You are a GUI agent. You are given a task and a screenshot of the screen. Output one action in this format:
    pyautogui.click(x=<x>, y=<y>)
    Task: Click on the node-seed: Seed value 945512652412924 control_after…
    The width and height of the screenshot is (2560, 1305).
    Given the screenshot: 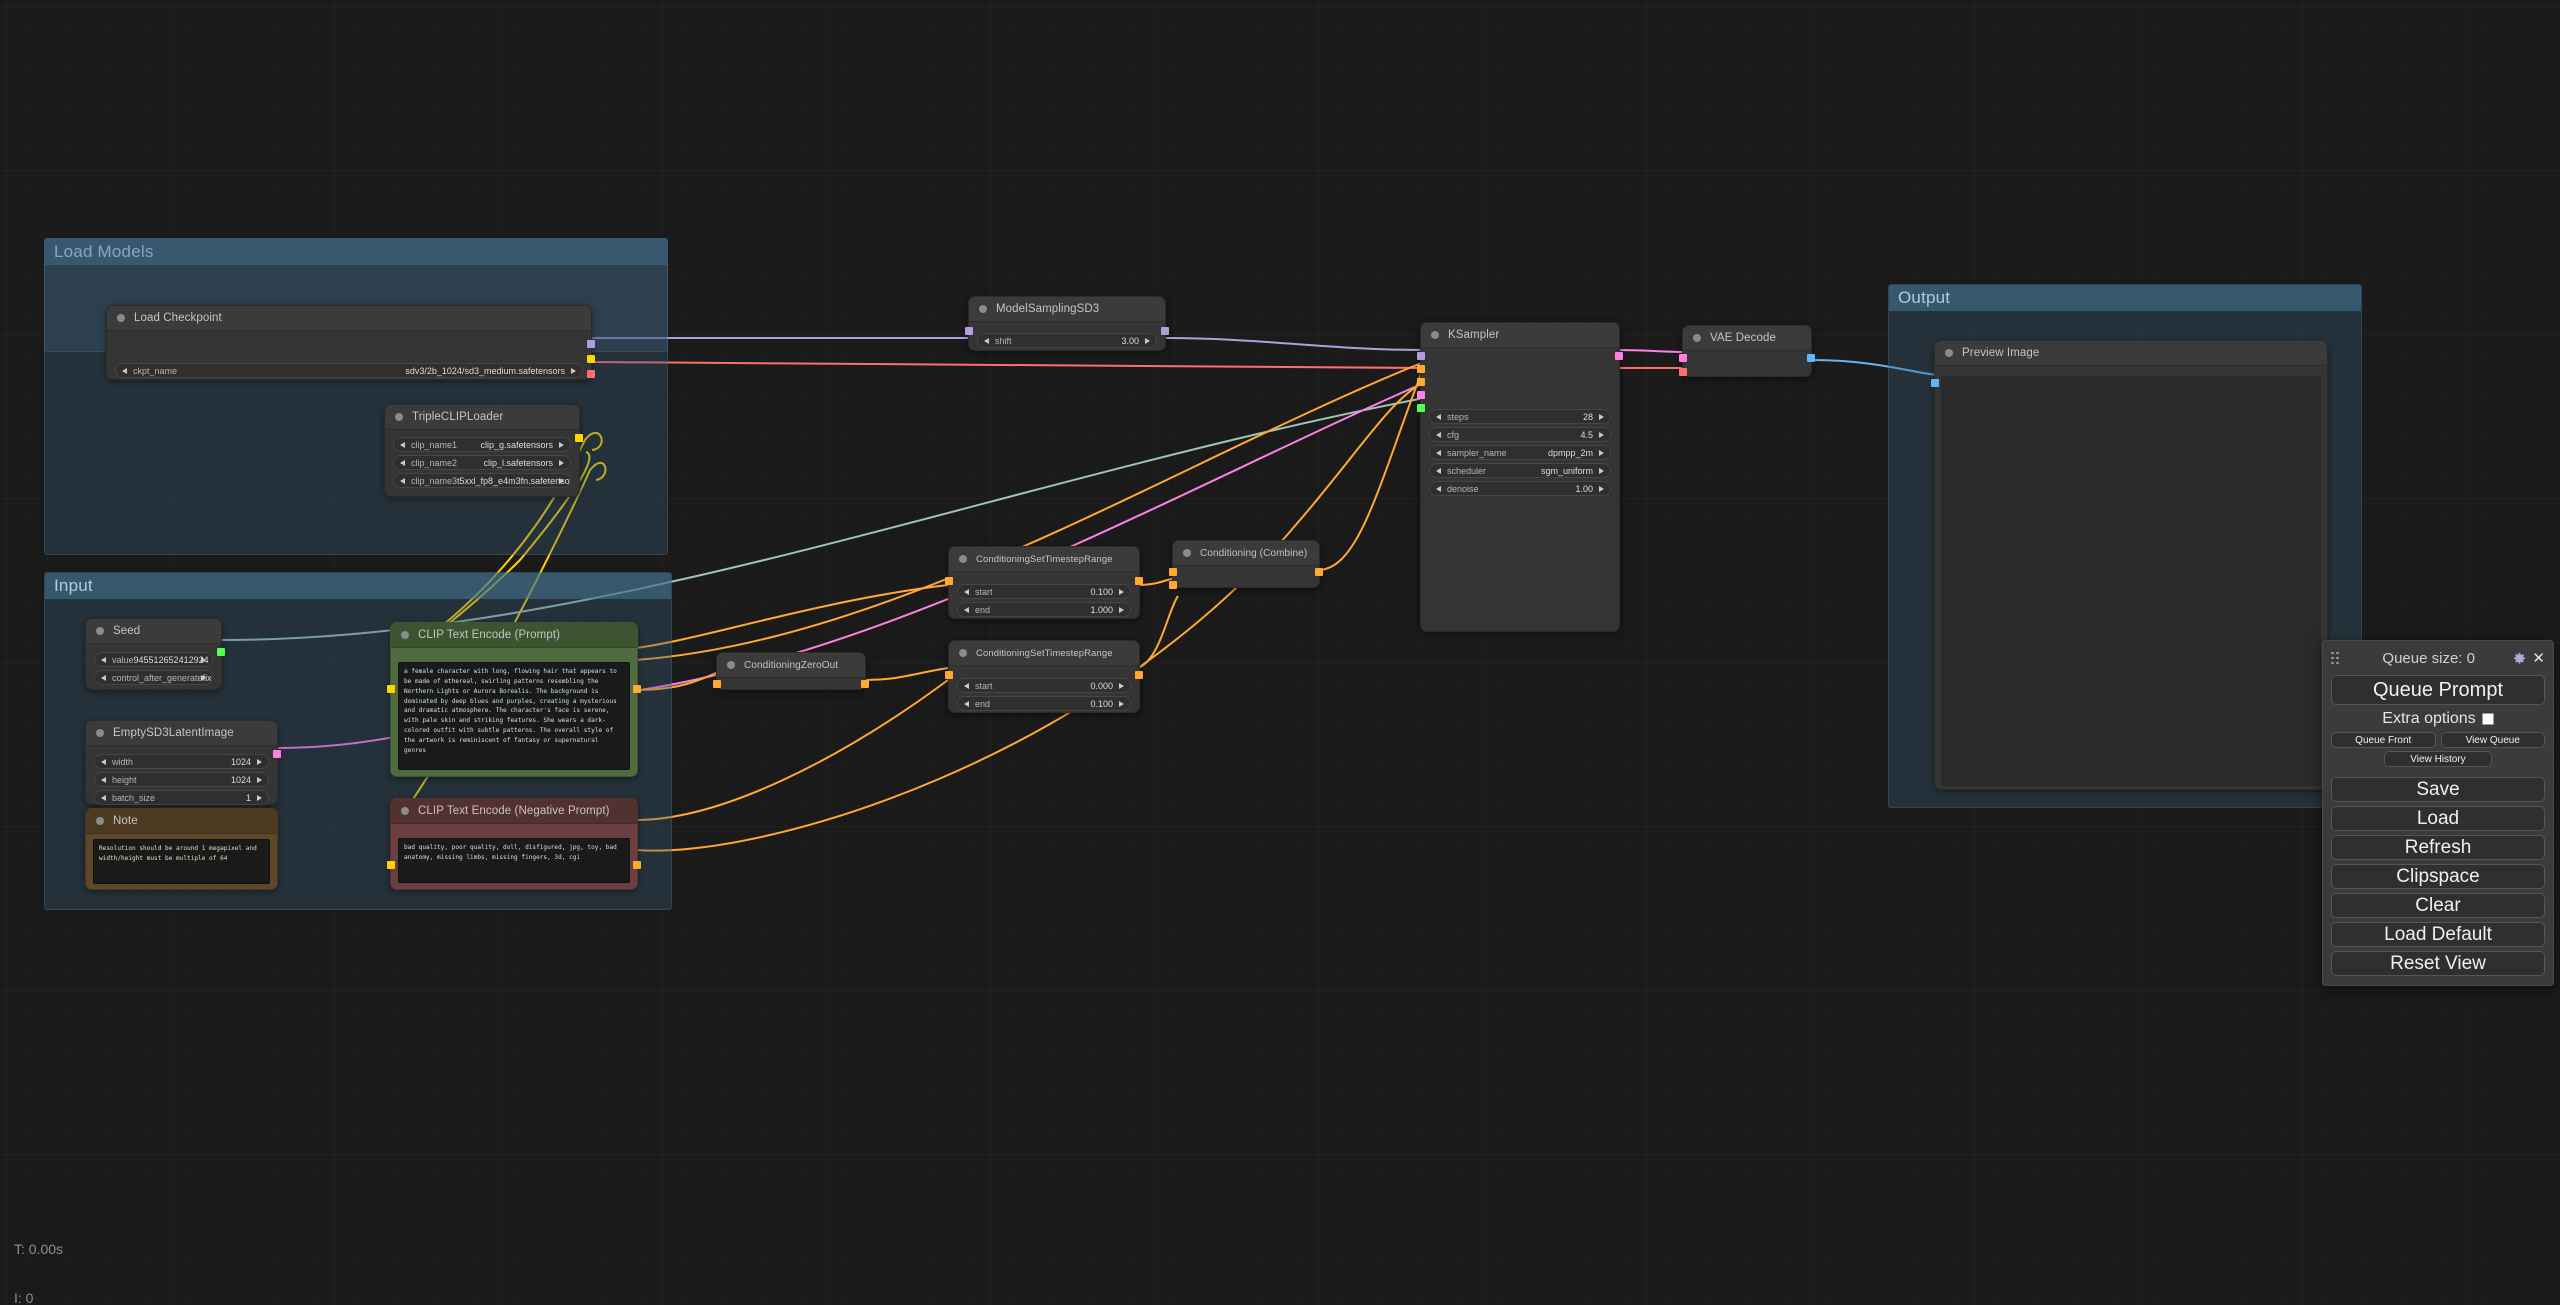 What is the action you would take?
    pyautogui.click(x=155, y=654)
    